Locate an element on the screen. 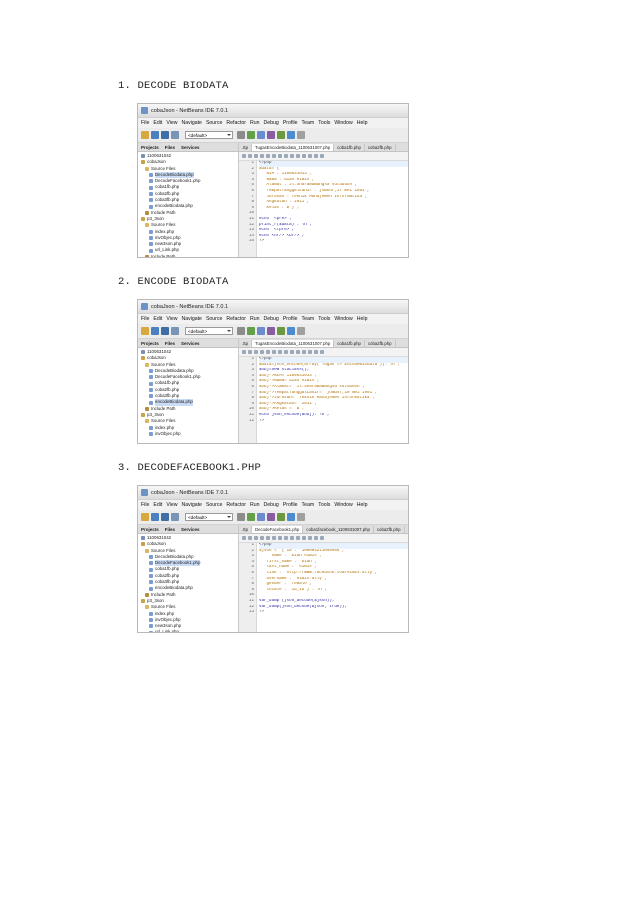 The width and height of the screenshot is (638, 903). panel-tab-projects: Projects is located at coordinates (150, 529).